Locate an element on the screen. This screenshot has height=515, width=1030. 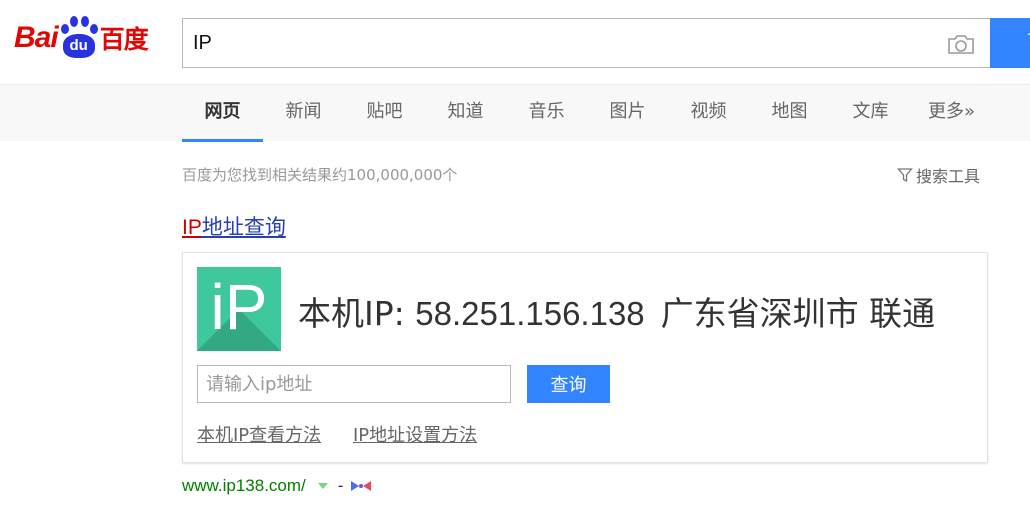
filter-icon is located at coordinates (905, 175).